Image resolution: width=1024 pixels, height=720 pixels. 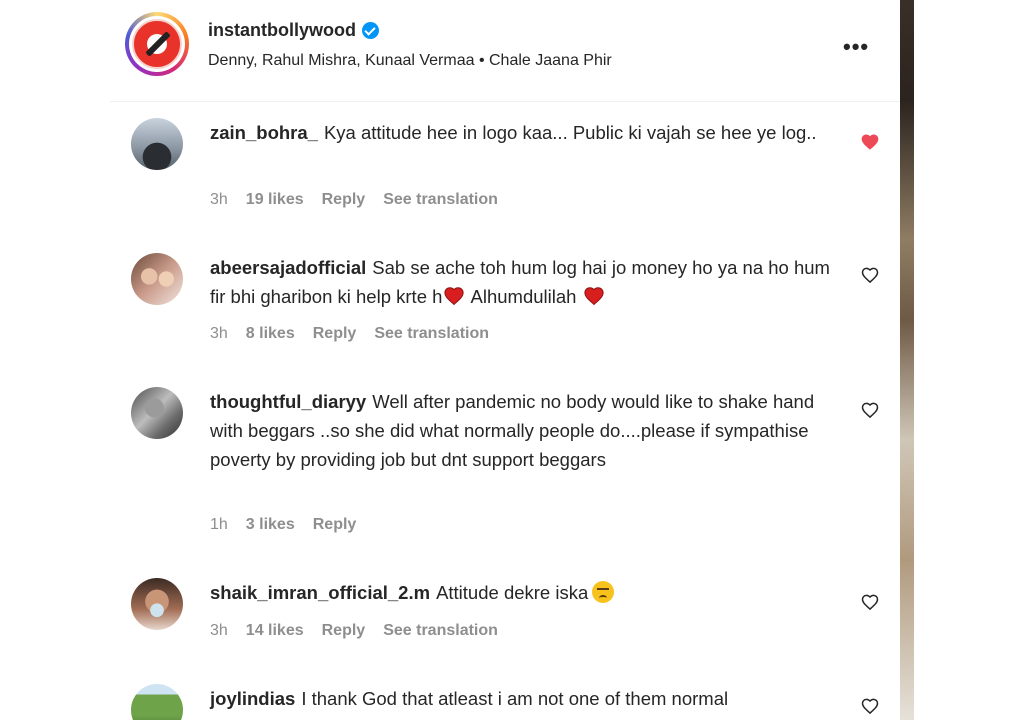 What do you see at coordinates (275, 631) in the screenshot?
I see `comment-likes: 14 likes` at bounding box center [275, 631].